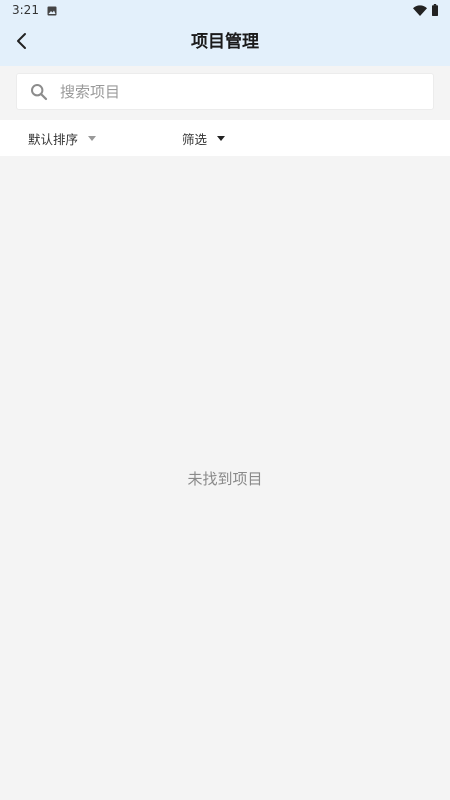 The image size is (450, 800). What do you see at coordinates (221, 138) in the screenshot?
I see `filter-caret-icon` at bounding box center [221, 138].